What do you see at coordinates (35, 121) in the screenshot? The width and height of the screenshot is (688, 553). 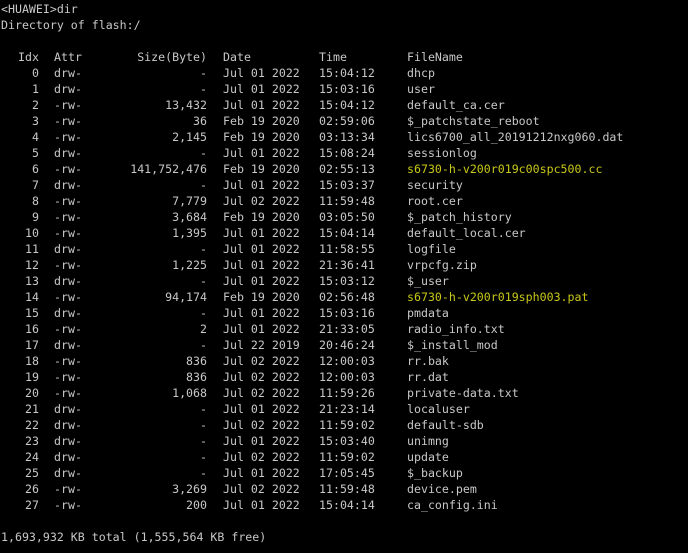 I see `row-idx: 3` at bounding box center [35, 121].